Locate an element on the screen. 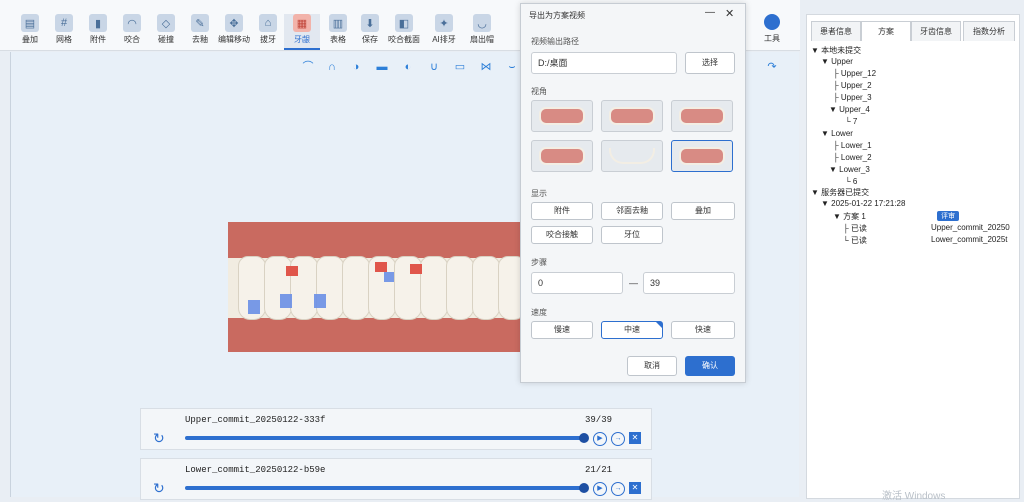 Image resolution: width=1024 pixels, height=502 pixels. tools-button: 工具 is located at coordinates (772, 29).